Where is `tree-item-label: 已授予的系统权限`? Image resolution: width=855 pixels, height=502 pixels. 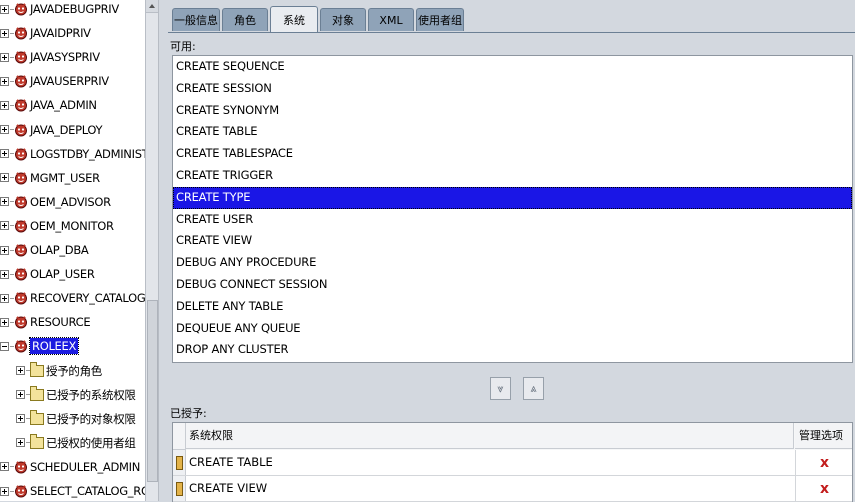 tree-item-label: 已授予的系统权限 is located at coordinates (91, 394).